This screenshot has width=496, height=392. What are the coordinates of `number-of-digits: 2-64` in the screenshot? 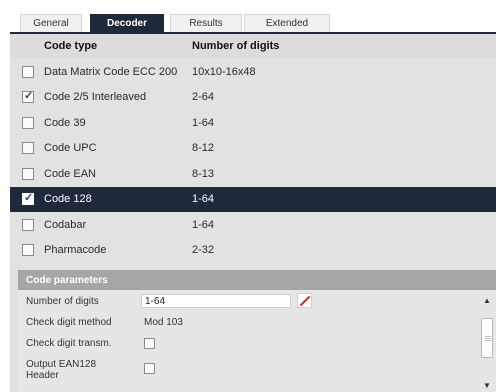 It's located at (203, 97).